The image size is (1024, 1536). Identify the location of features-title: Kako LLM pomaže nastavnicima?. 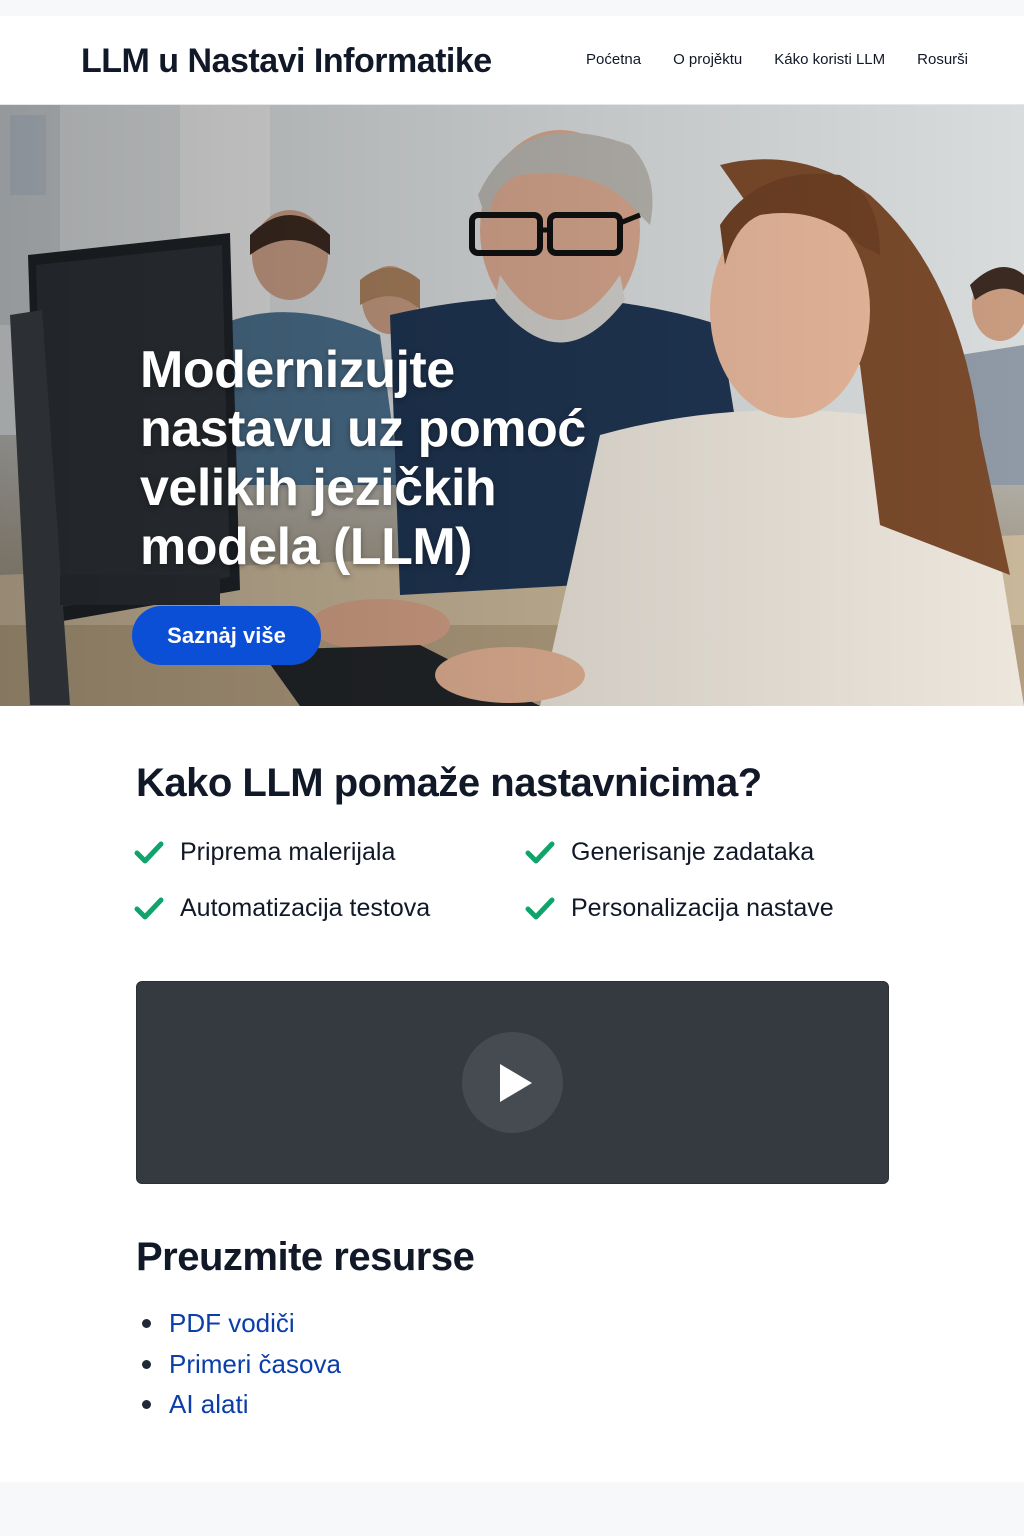
(449, 783).